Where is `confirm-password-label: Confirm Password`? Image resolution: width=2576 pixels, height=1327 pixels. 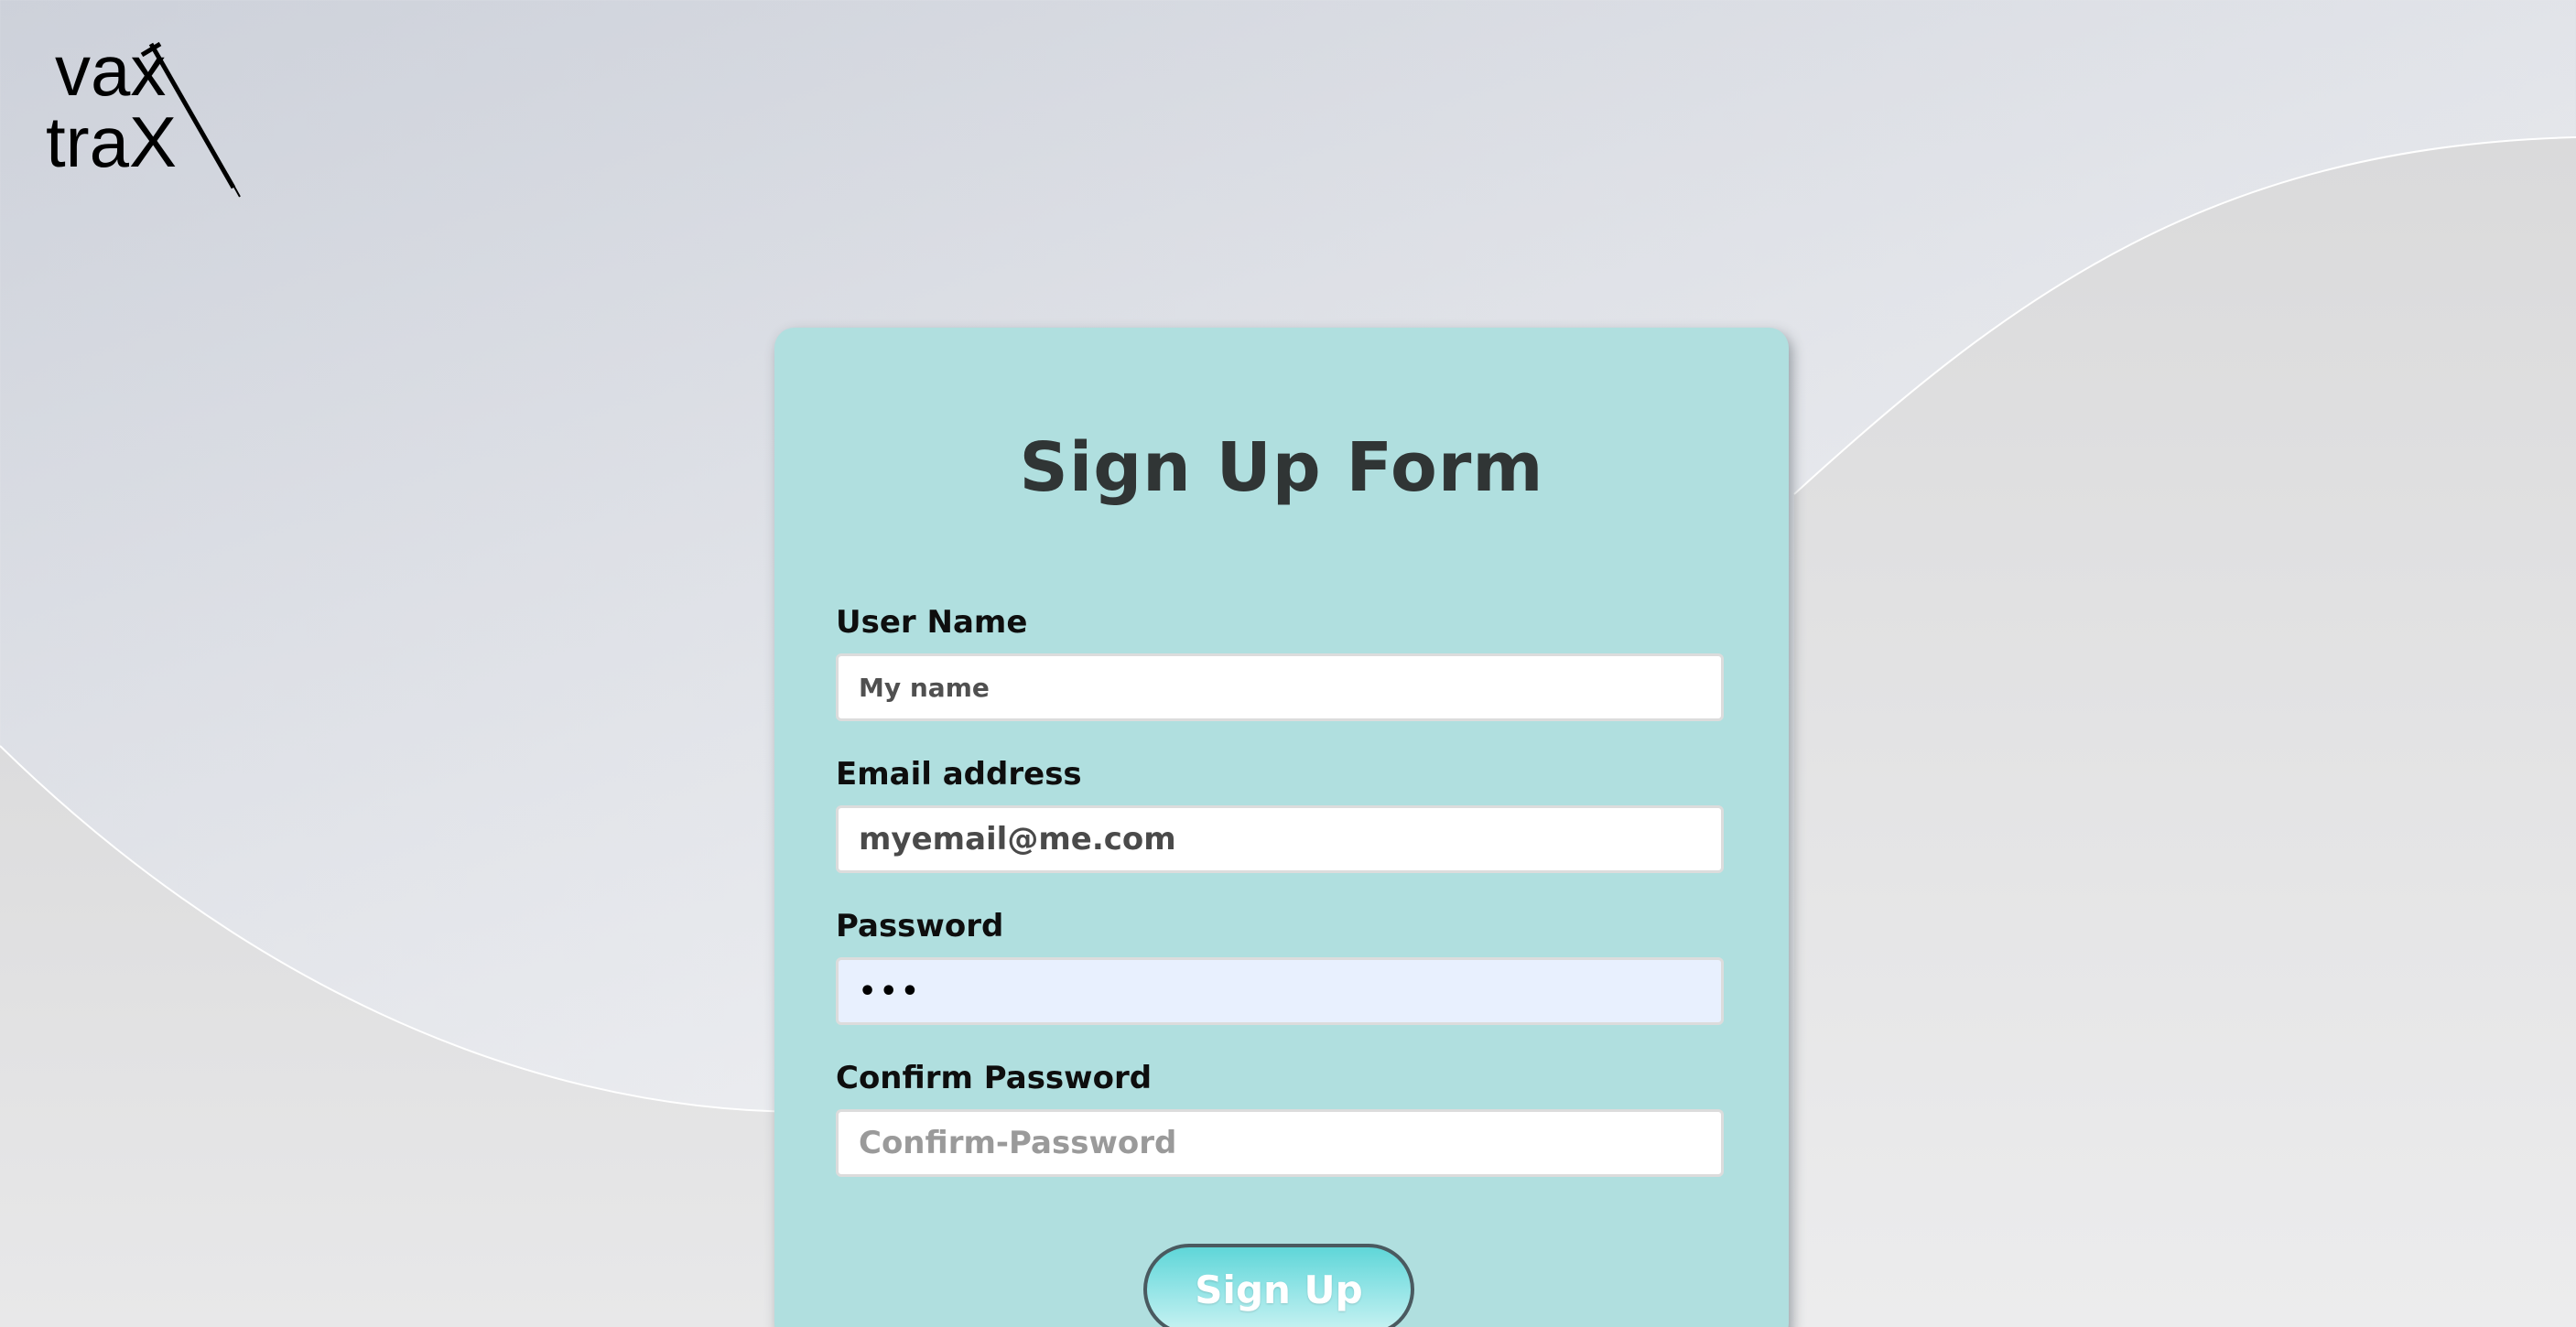 confirm-password-label: Confirm Password is located at coordinates (995, 1078).